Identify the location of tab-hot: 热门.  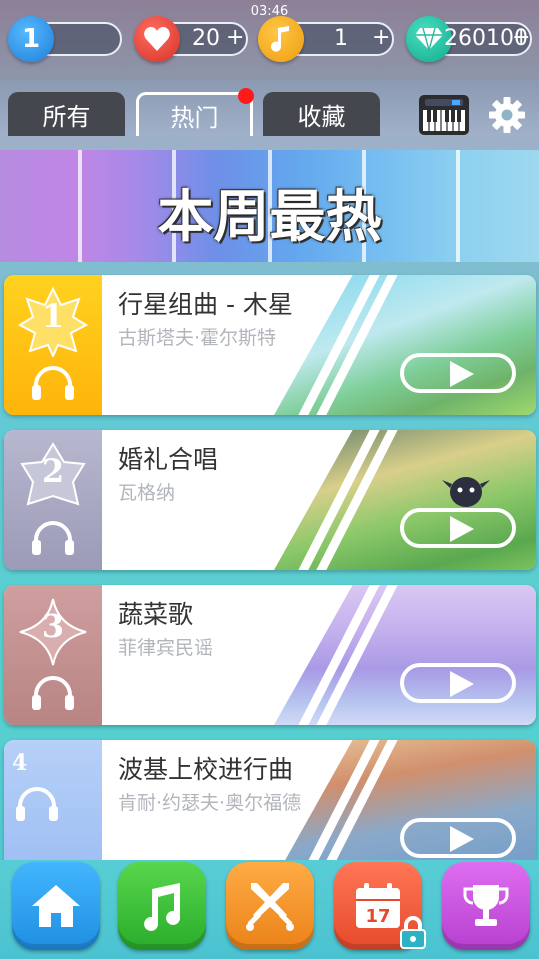
(194, 114).